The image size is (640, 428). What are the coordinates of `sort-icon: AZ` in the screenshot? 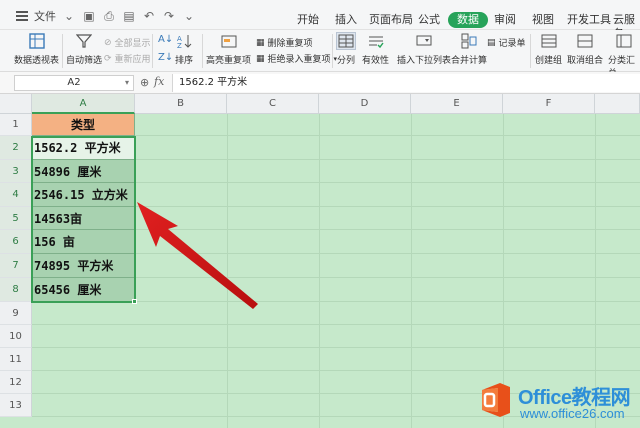 It's located at (184, 41).